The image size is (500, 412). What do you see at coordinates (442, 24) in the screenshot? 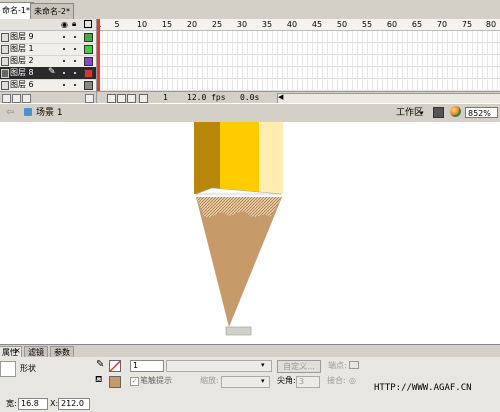
I see `ruler-tick: 70` at bounding box center [442, 24].